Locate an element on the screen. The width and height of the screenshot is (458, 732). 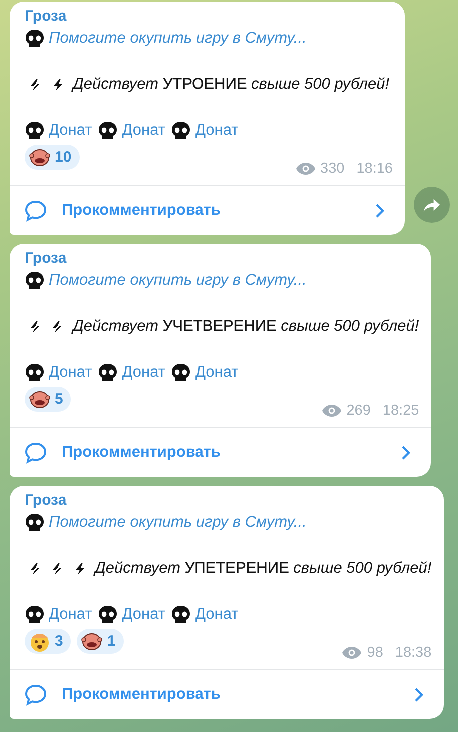
reaction-button: 5 is located at coordinates (48, 399).